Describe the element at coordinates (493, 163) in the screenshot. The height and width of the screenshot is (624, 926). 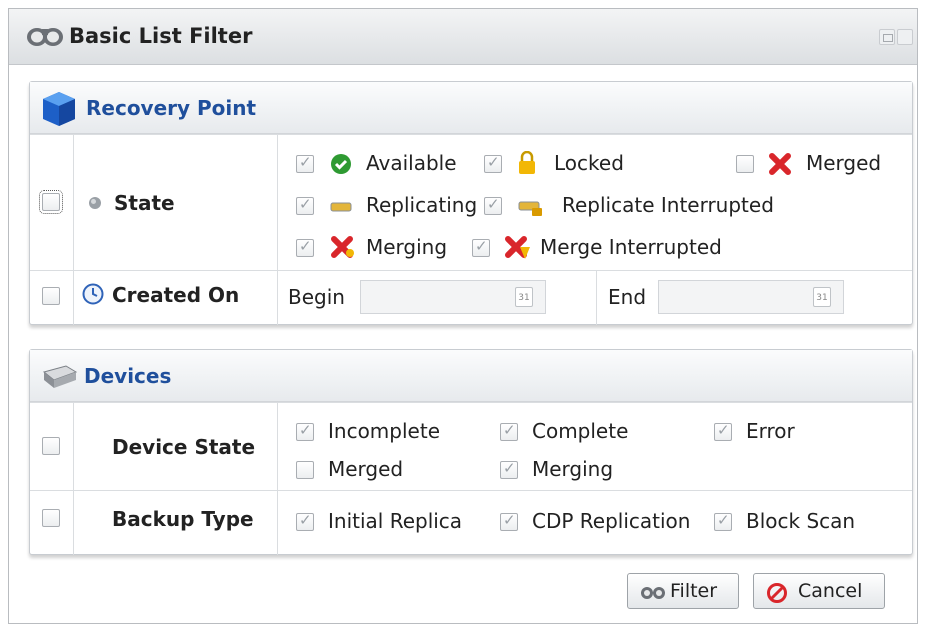
I see `locked-checkbox` at that location.